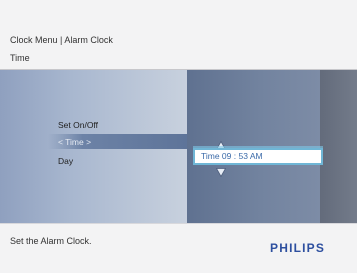  I want to click on menu-item-set-on-off: Set On/Off, so click(78, 125).